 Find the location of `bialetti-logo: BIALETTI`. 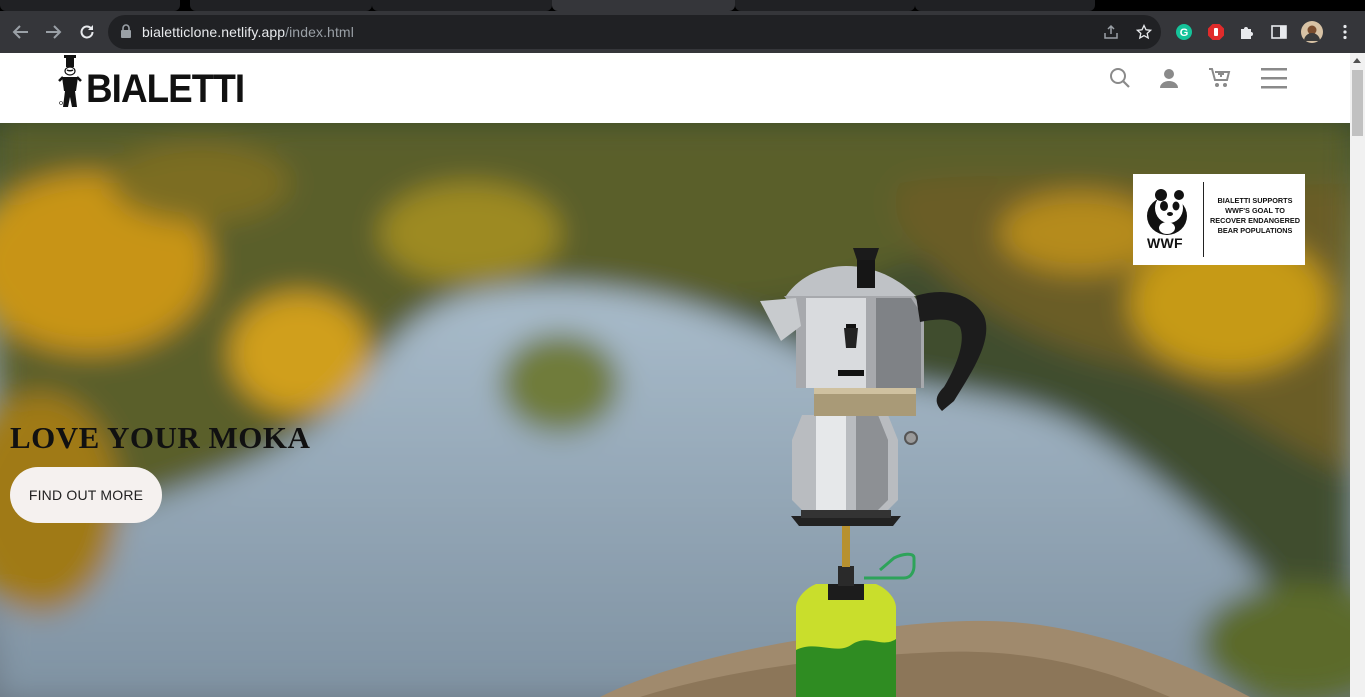

bialetti-logo: BIALETTI is located at coordinates (158, 81).